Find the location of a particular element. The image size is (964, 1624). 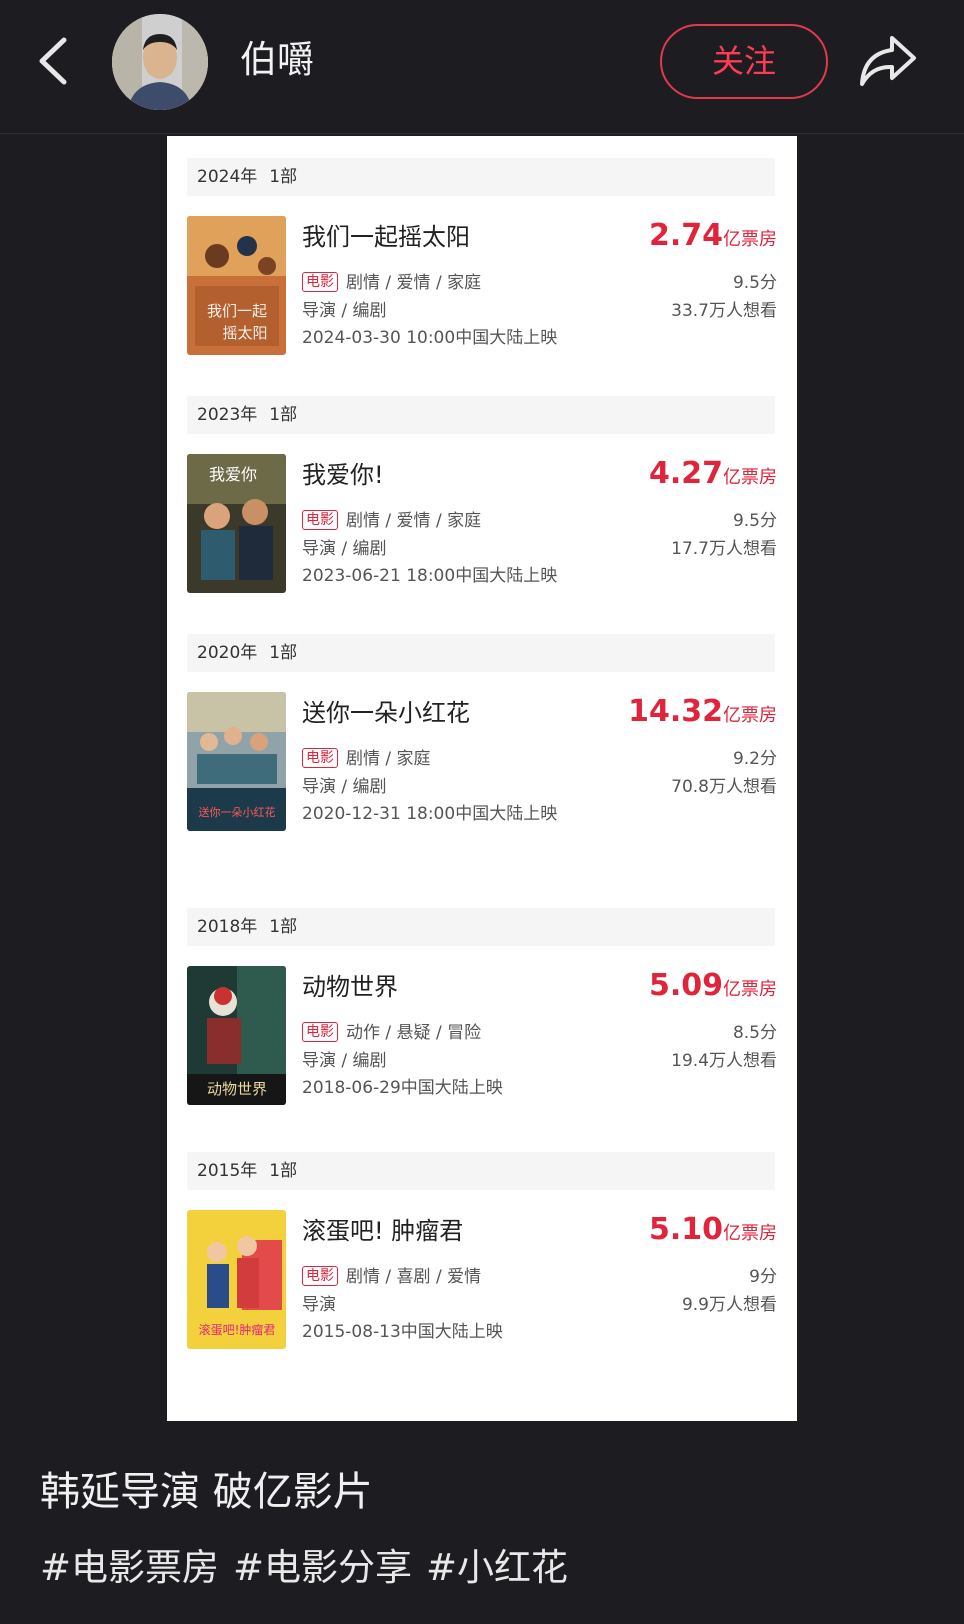

year-label: 2023年 is located at coordinates (227, 415).